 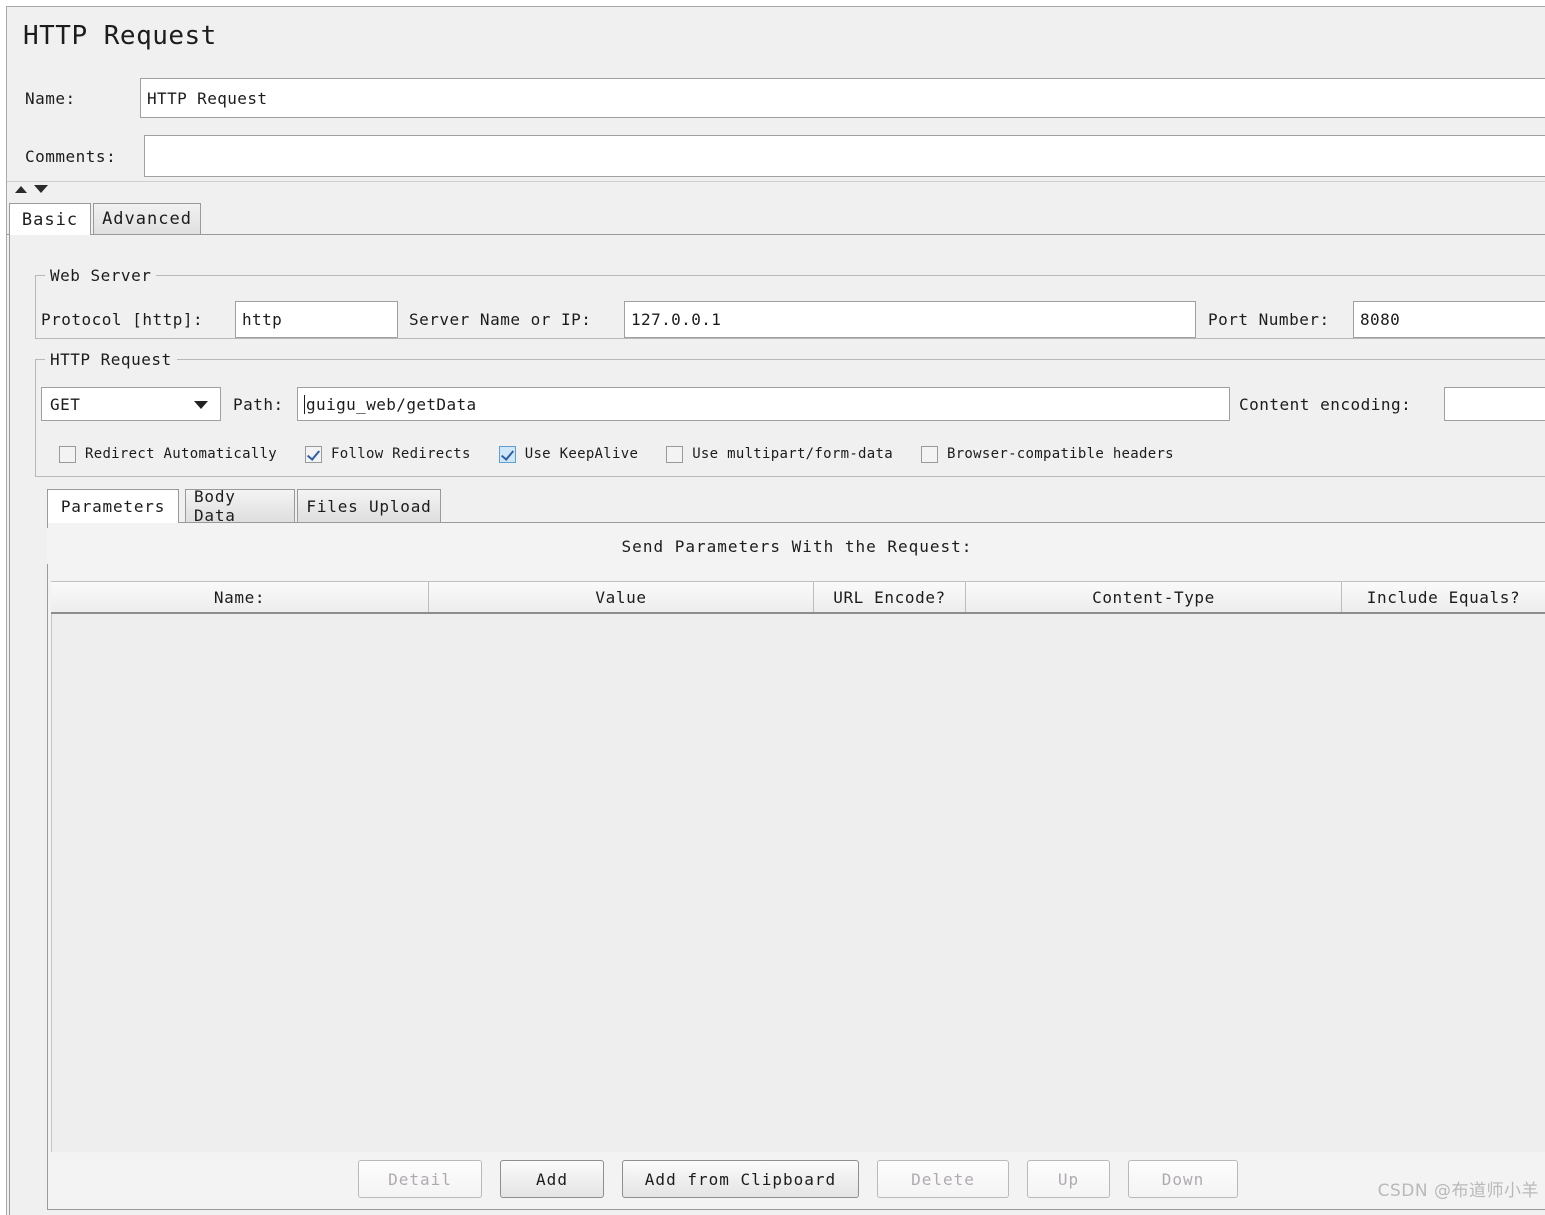 What do you see at coordinates (675, 454) in the screenshot?
I see `checkbox-box-use-multipart-form-data` at bounding box center [675, 454].